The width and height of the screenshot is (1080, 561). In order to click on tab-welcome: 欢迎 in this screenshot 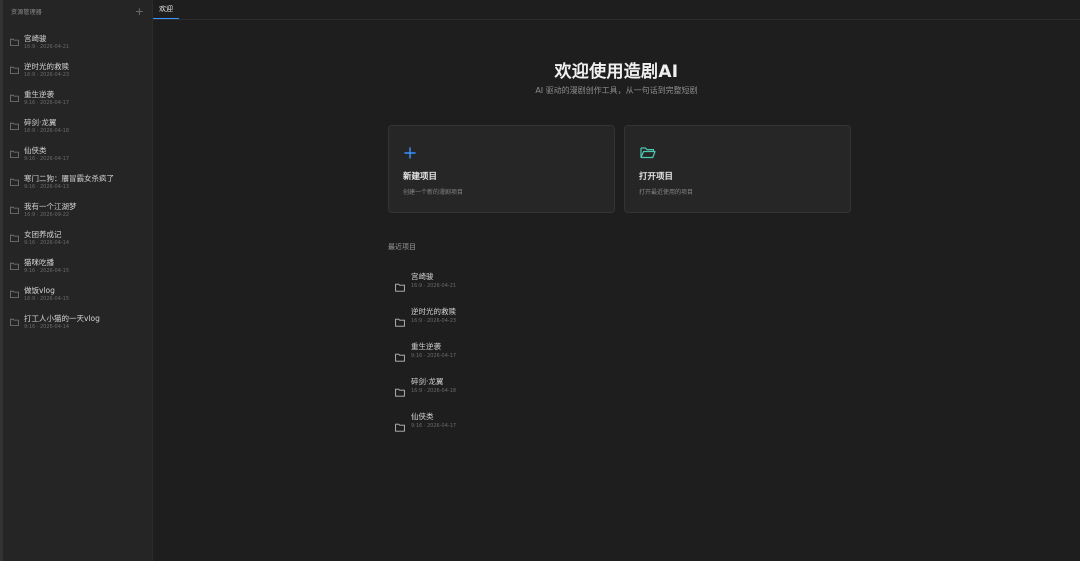, I will do `click(166, 9)`.